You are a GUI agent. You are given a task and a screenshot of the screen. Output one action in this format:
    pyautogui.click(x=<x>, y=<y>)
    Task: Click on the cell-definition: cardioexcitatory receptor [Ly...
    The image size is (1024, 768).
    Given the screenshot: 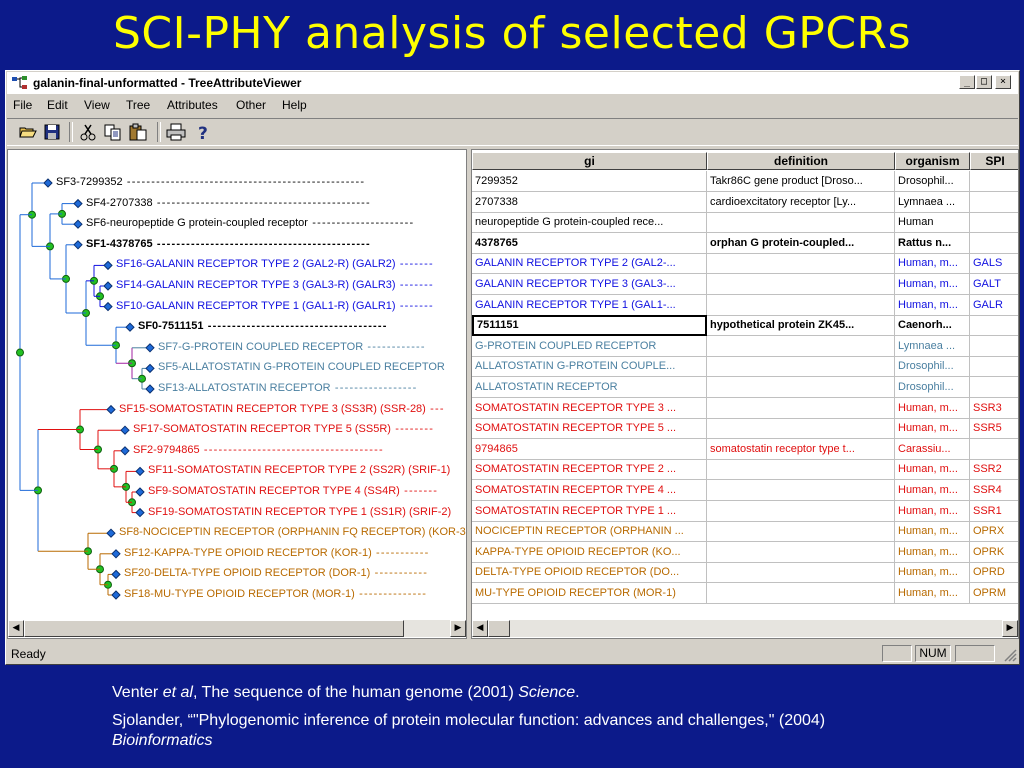 What is the action you would take?
    pyautogui.click(x=801, y=202)
    